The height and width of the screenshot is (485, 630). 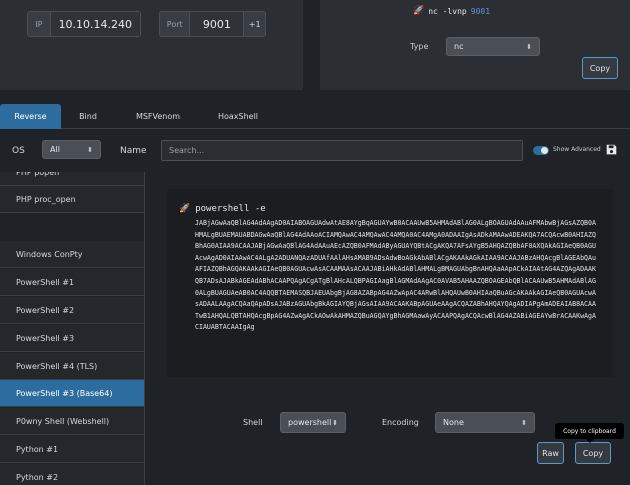 I want to click on raw-button: Raw, so click(x=550, y=453).